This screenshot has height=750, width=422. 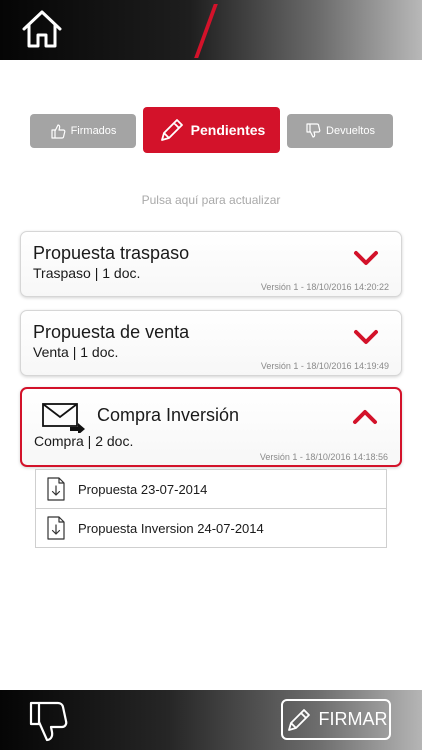 What do you see at coordinates (84, 441) in the screenshot?
I see `document-subtitle: Compra | 2 doc.` at bounding box center [84, 441].